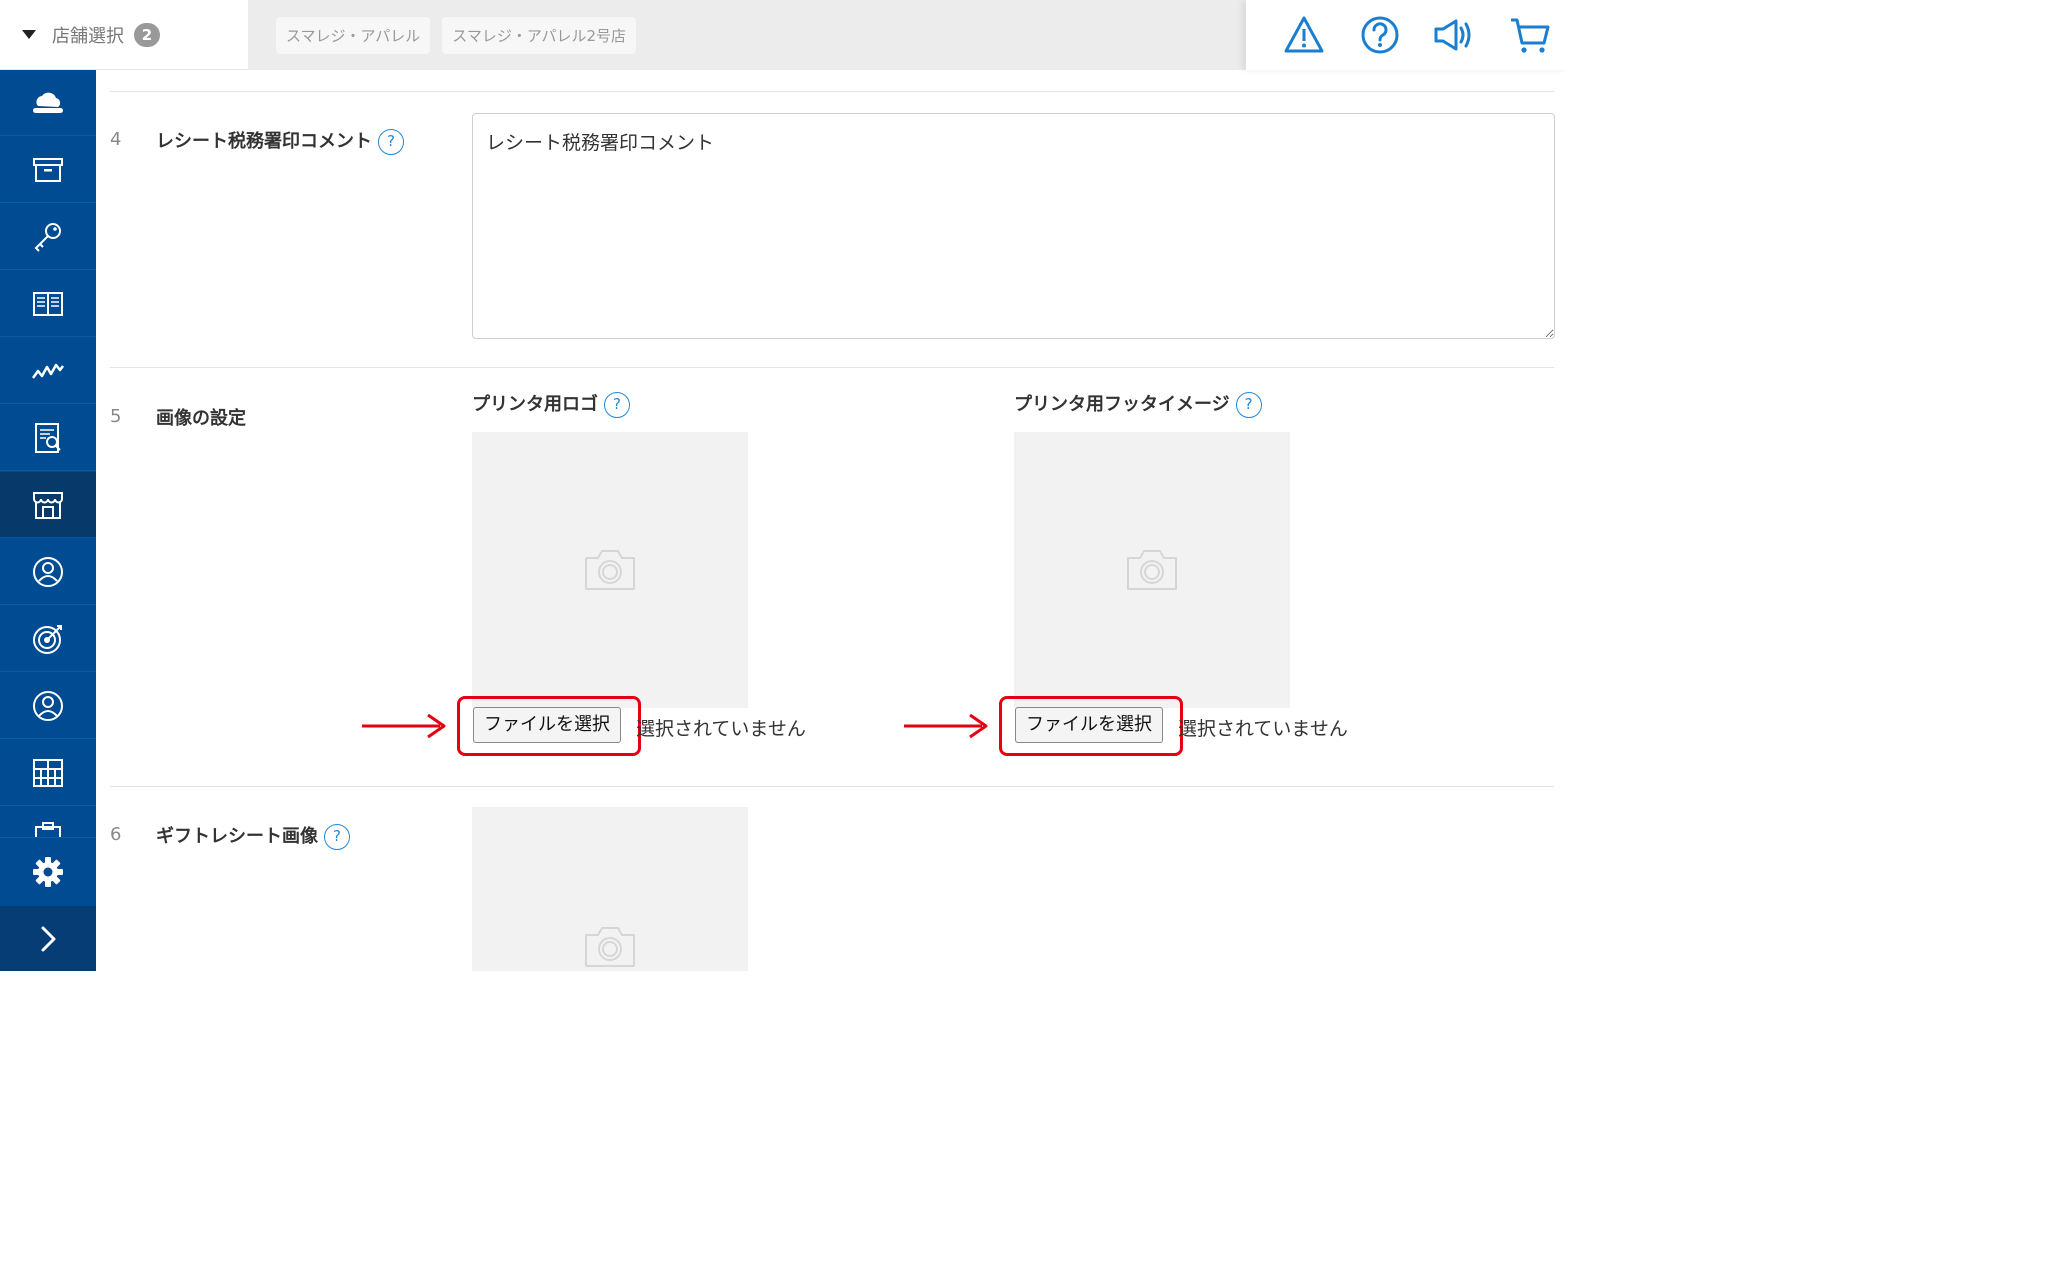 Image resolution: width=2052 pixels, height=1271 pixels. Describe the element at coordinates (1304, 35) in the screenshot. I see `warning-icon` at that location.